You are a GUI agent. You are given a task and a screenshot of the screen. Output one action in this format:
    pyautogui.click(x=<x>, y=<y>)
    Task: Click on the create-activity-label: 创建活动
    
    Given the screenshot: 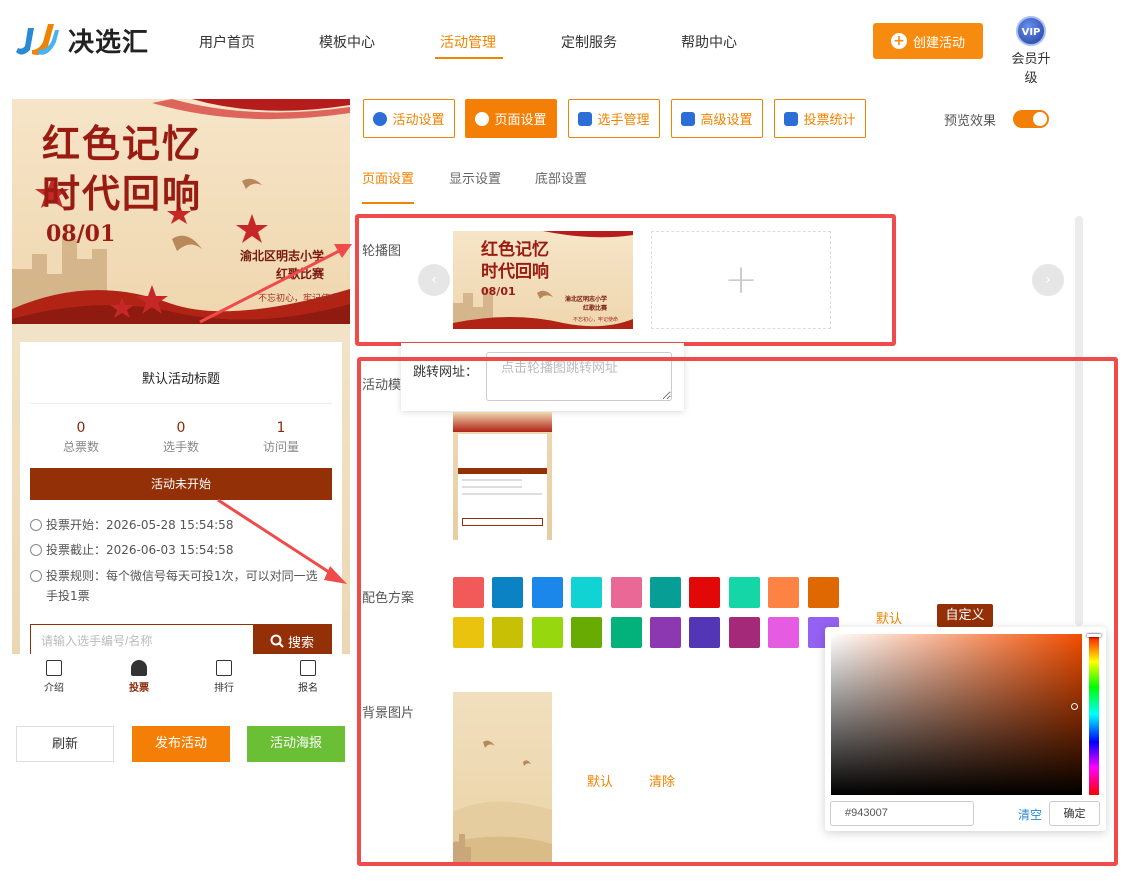 What is the action you would take?
    pyautogui.click(x=938, y=43)
    